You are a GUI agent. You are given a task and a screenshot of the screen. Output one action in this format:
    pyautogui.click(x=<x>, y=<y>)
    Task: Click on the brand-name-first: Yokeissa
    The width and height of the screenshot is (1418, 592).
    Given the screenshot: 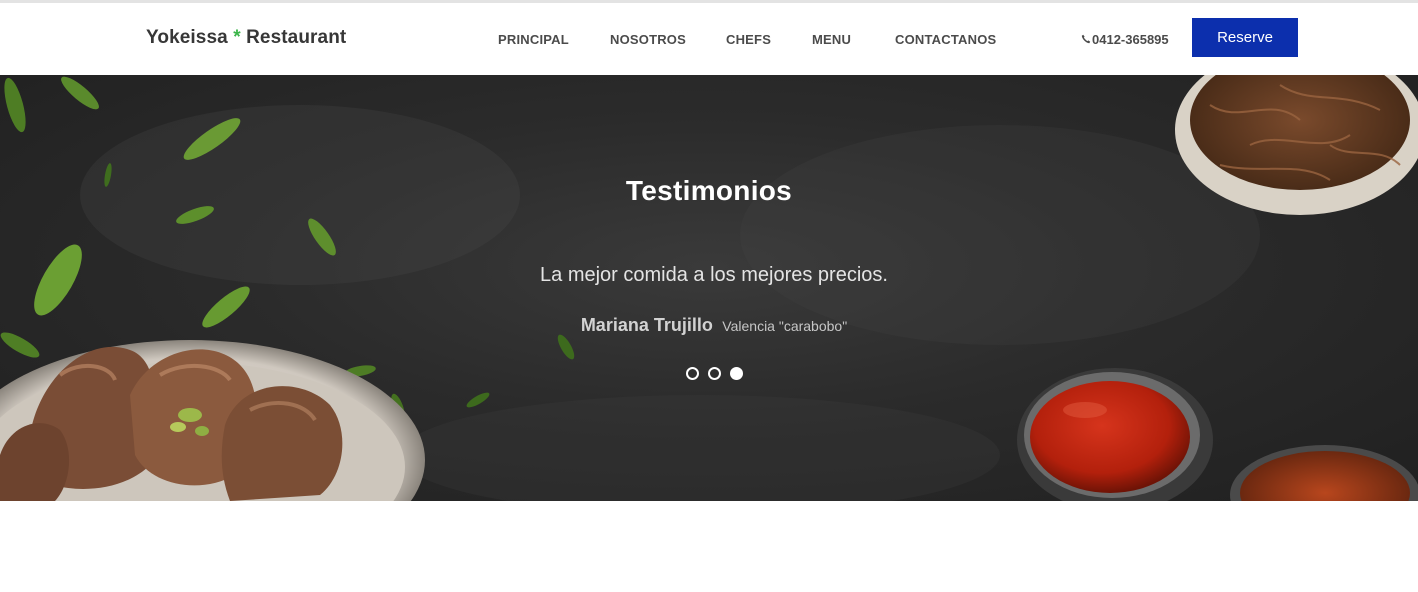 What is the action you would take?
    pyautogui.click(x=187, y=37)
    